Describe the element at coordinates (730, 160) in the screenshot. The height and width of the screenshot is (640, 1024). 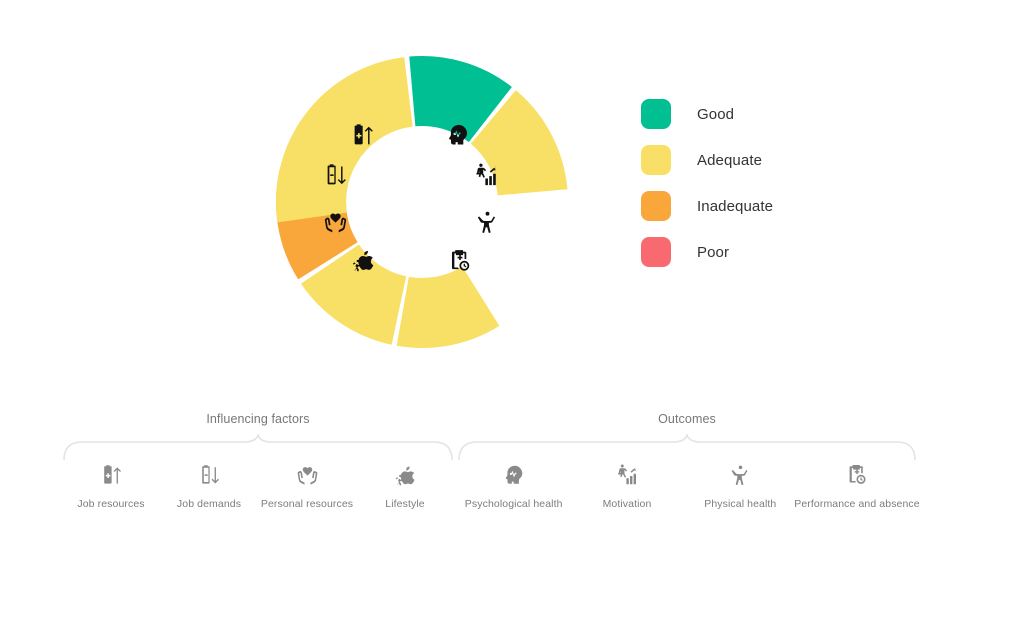
I see `legend-label-adequate: Adequate` at that location.